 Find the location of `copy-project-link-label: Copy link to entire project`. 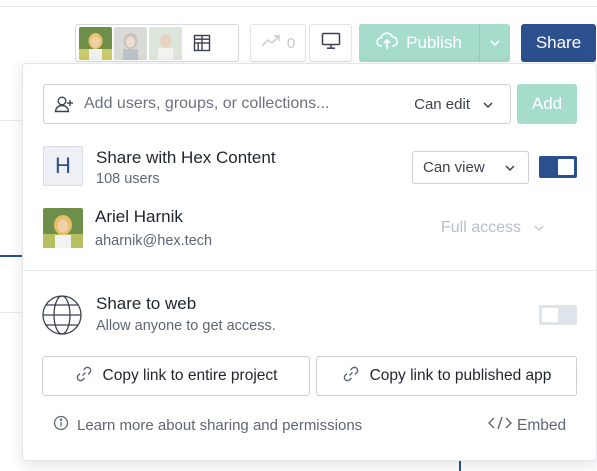

copy-project-link-label: Copy link to entire project is located at coordinates (190, 375).